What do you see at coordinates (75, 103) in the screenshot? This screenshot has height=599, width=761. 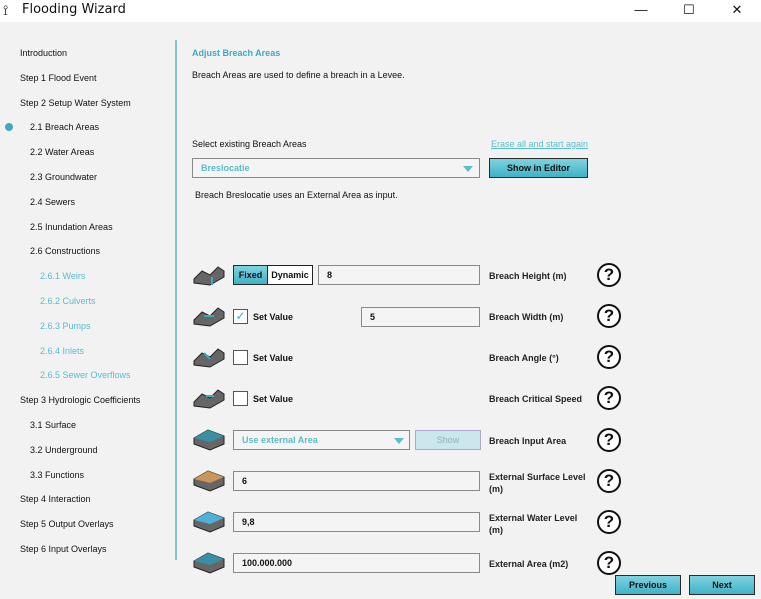 I see `sidebar-item: Step 2 Setup Water System` at bounding box center [75, 103].